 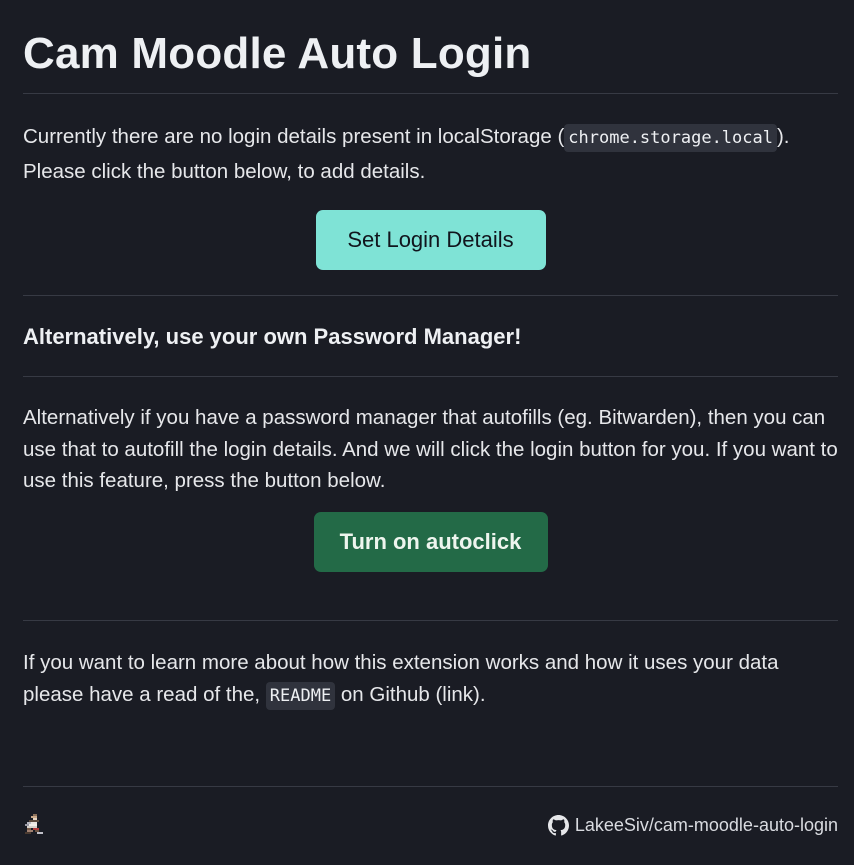 What do you see at coordinates (34, 825) in the screenshot?
I see `pixel-avatar-icon` at bounding box center [34, 825].